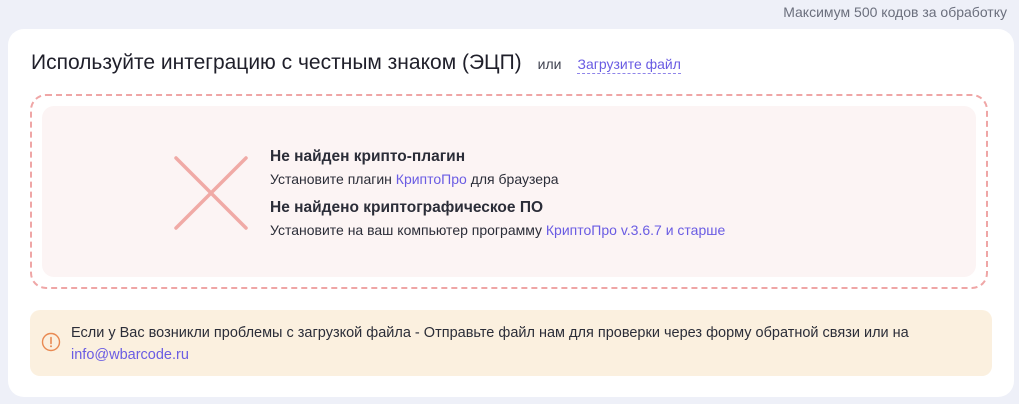  Describe the element at coordinates (211, 193) in the screenshot. I see `close-x-icon` at that location.